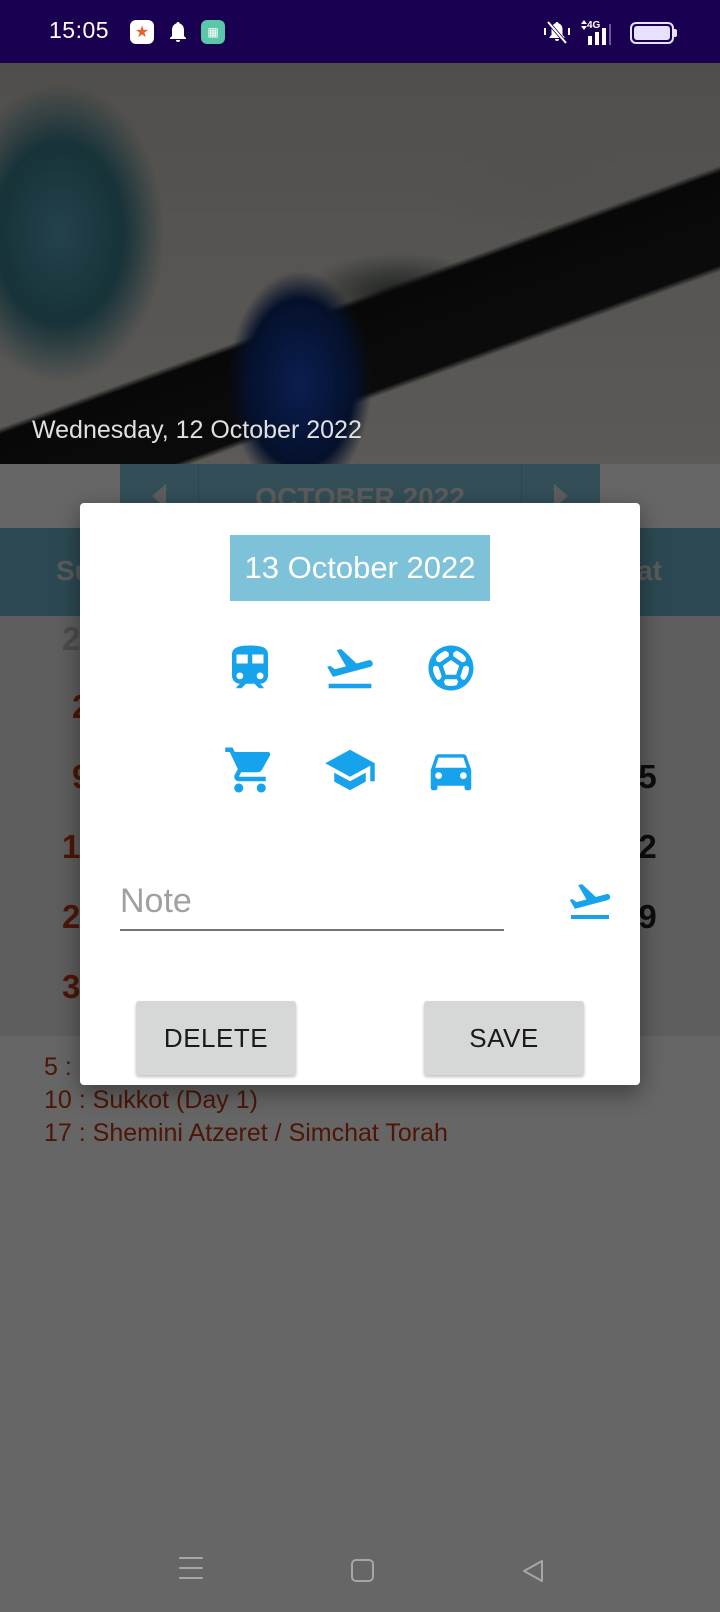 Image resolution: width=720 pixels, height=1612 pixels. I want to click on category-sports-button, so click(451, 668).